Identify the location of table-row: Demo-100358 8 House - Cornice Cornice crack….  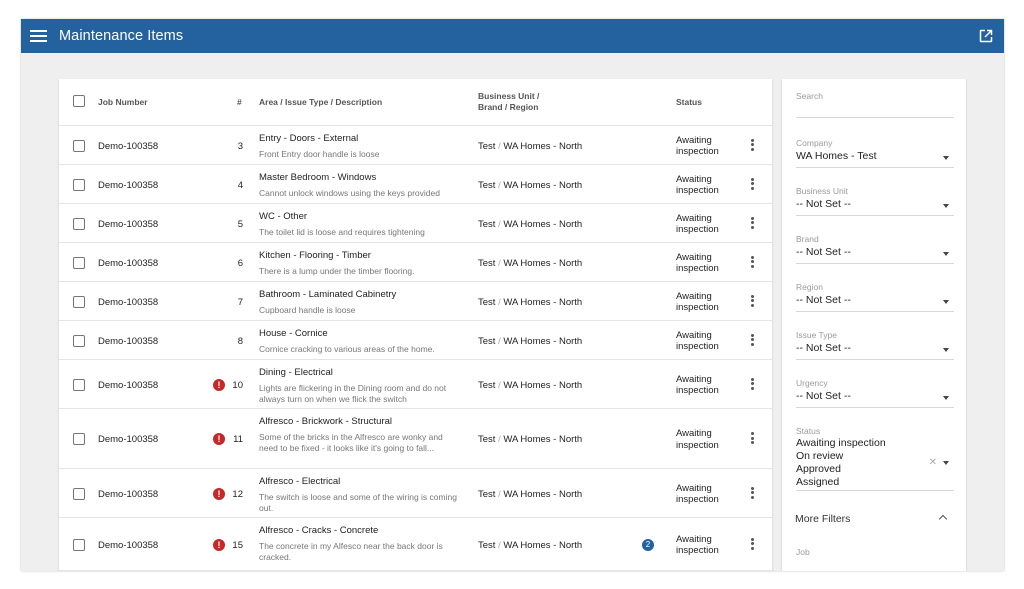
(415, 340).